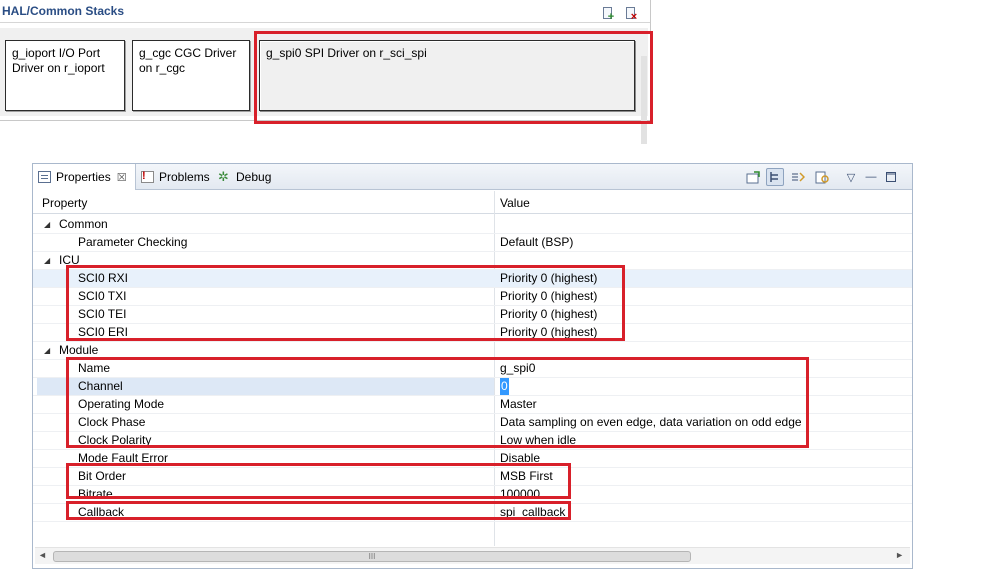 The height and width of the screenshot is (572, 993). I want to click on category-row-common: ◢ Common, so click(472, 225).